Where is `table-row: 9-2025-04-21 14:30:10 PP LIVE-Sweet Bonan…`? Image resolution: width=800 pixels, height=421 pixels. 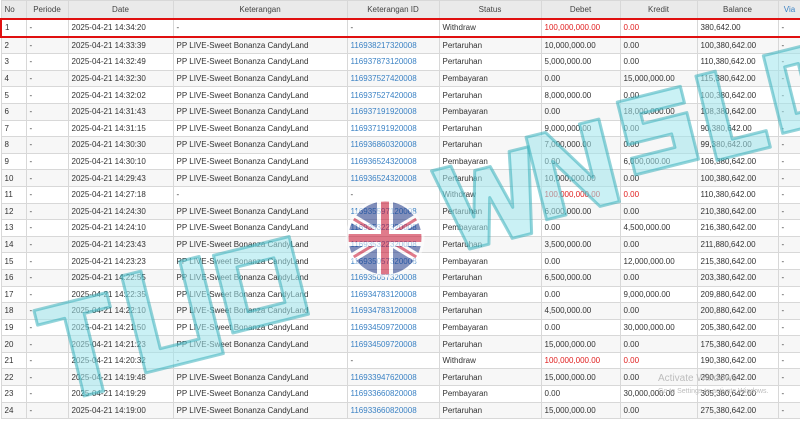
table-row: 9-2025-04-21 14:30:10 PP LIVE-Sweet Bonan… is located at coordinates (400, 161).